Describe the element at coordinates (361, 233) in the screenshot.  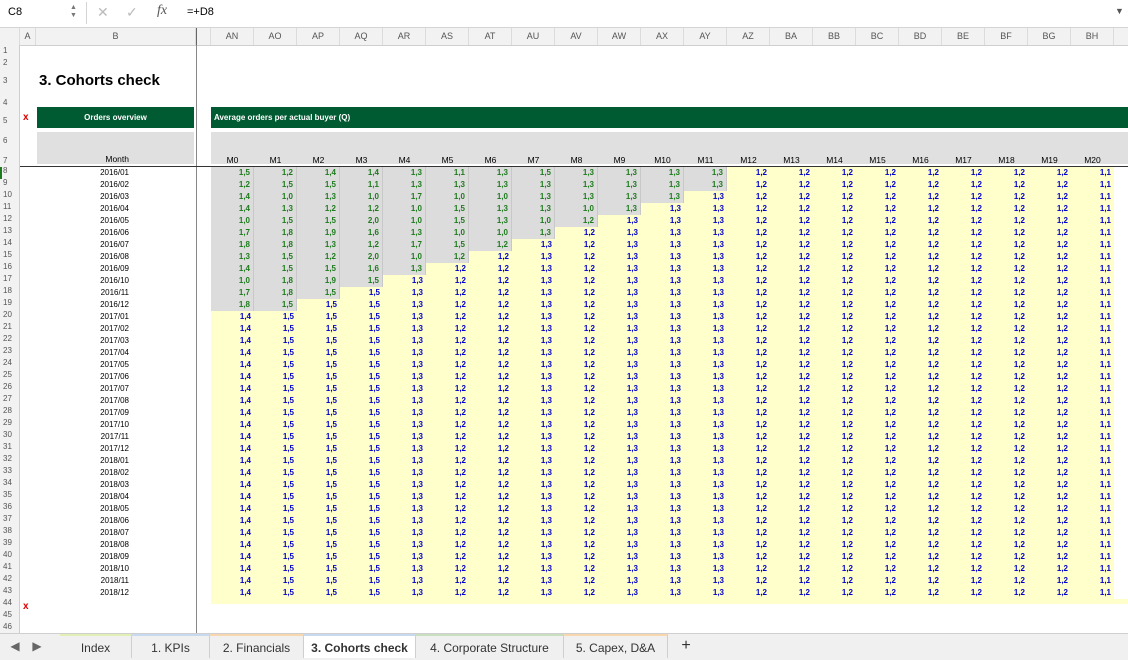
I see `data-cell: 1,6` at that location.